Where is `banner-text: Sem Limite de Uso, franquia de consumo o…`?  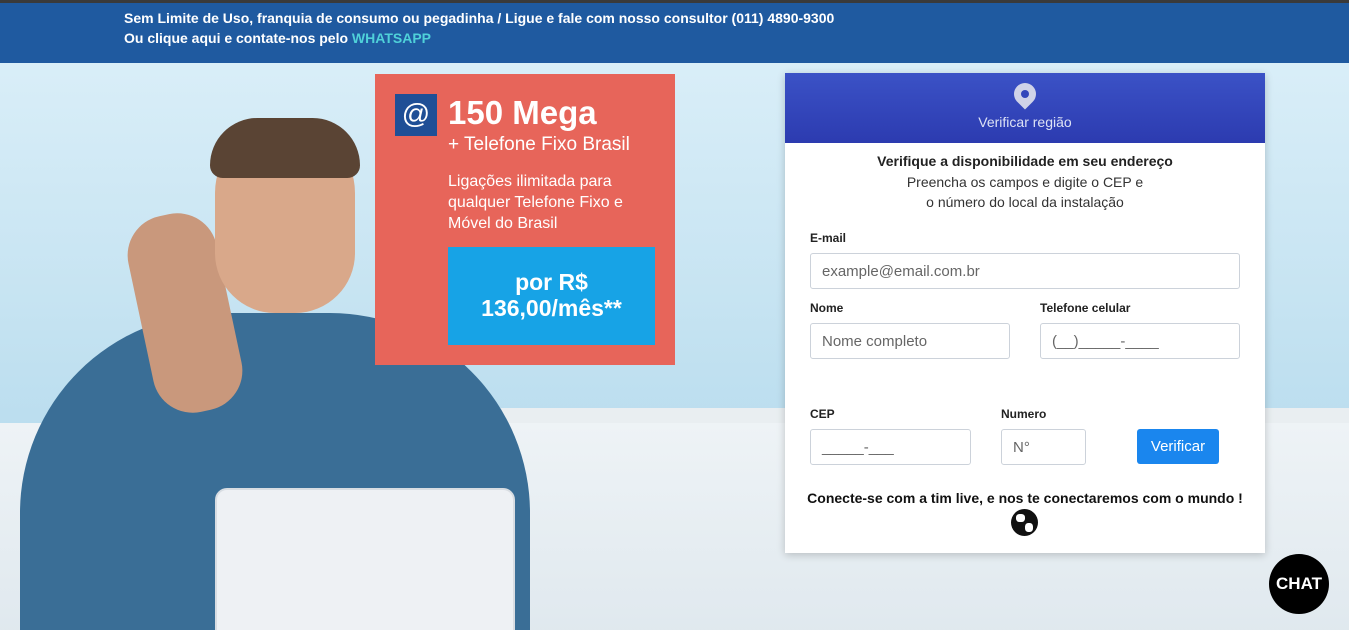
banner-text: Sem Limite de Uso, franquia de consumo o… is located at coordinates (479, 18).